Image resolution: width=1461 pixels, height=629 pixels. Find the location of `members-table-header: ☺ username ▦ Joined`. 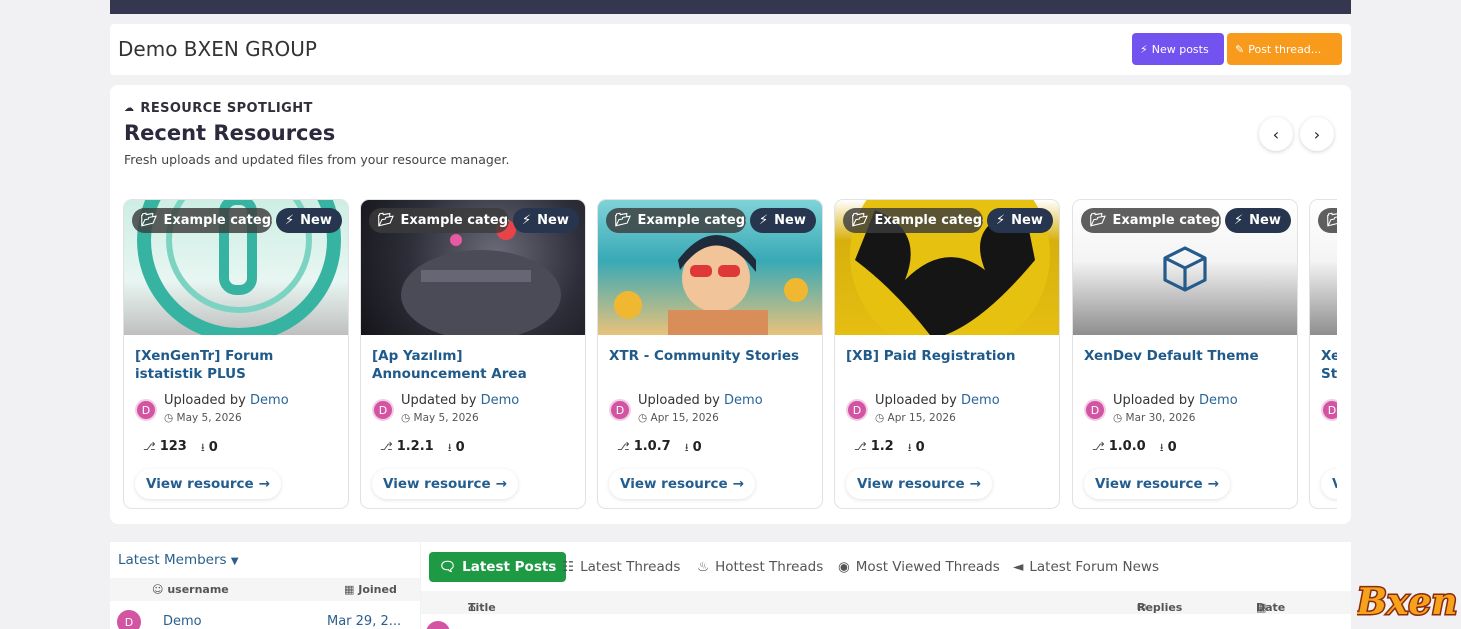

members-table-header: ☺ username ▦ Joined is located at coordinates (265, 589).